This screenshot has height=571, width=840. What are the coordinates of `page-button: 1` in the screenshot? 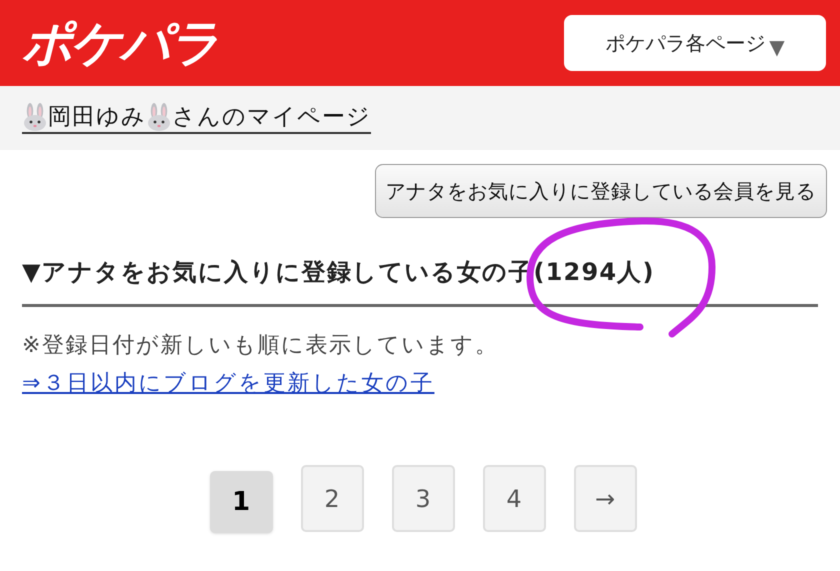 It's located at (241, 502).